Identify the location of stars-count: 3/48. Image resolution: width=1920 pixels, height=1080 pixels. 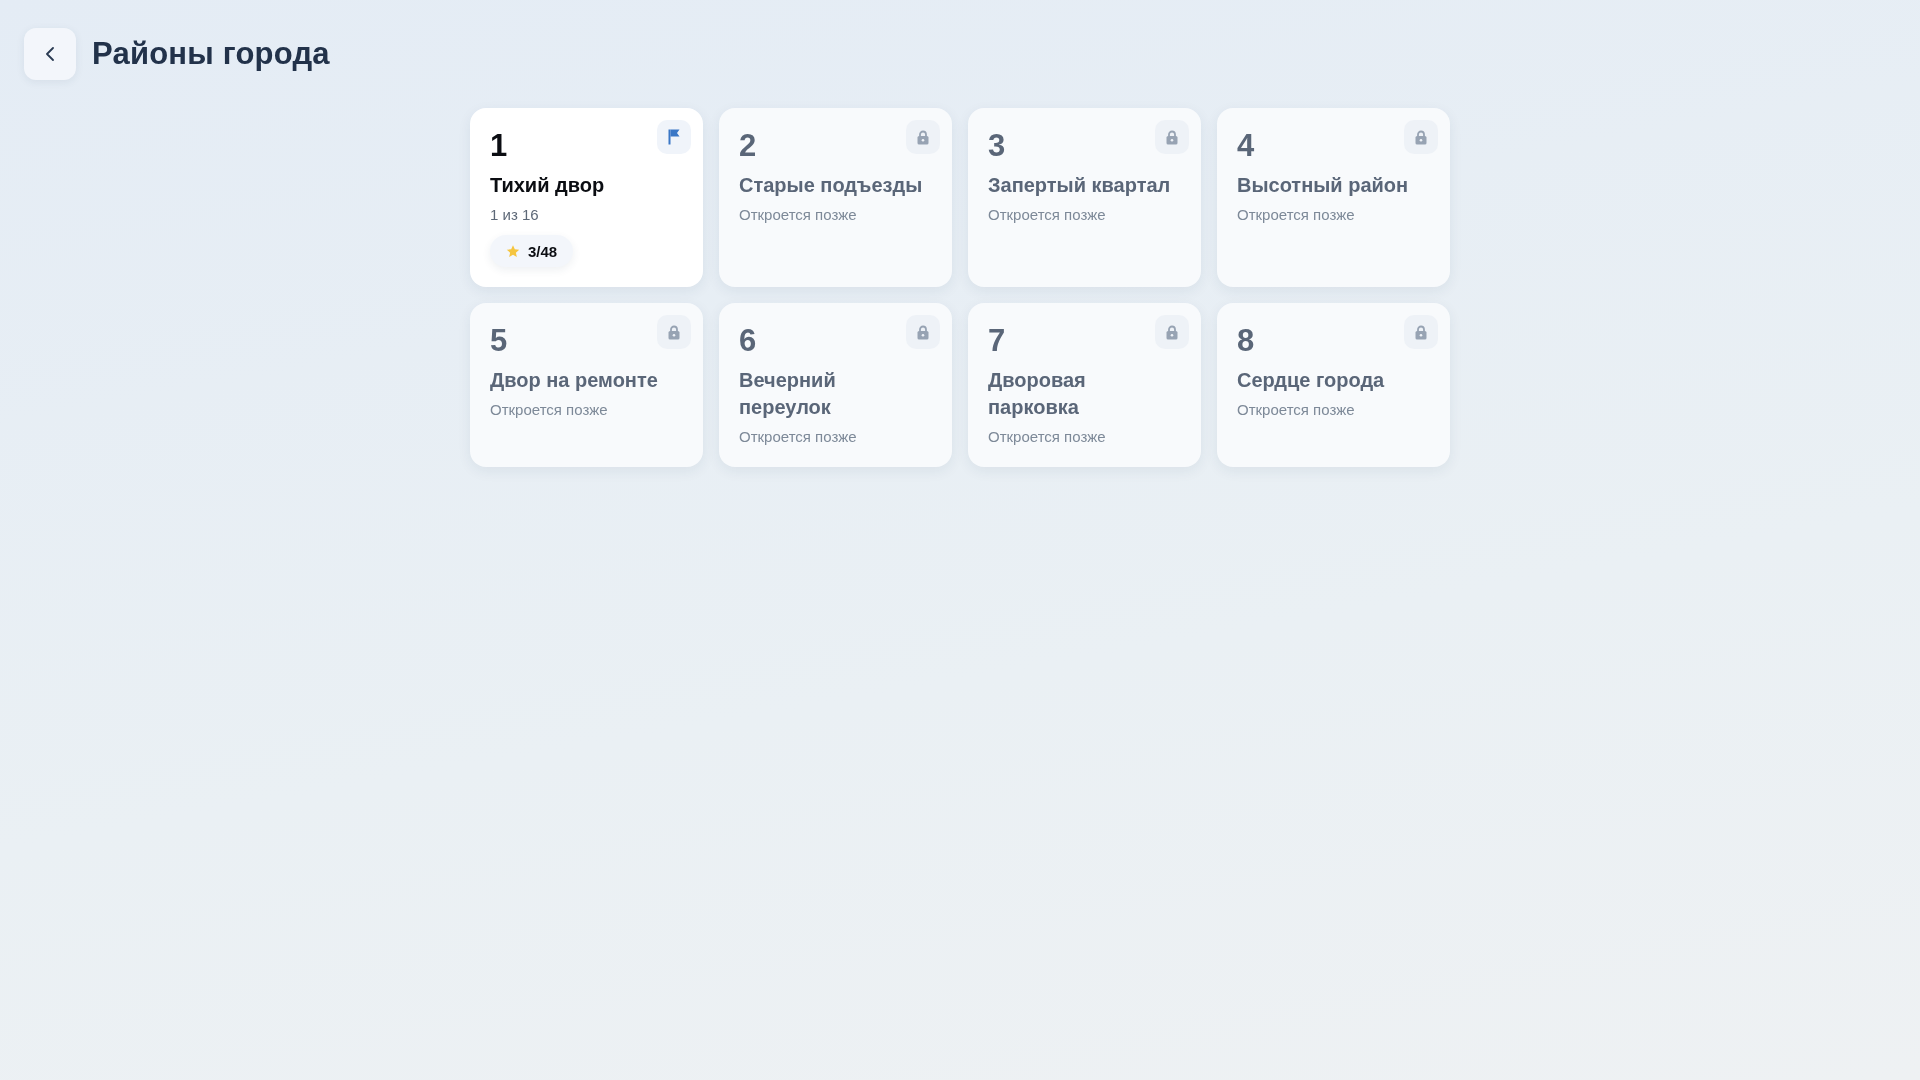
(543, 251).